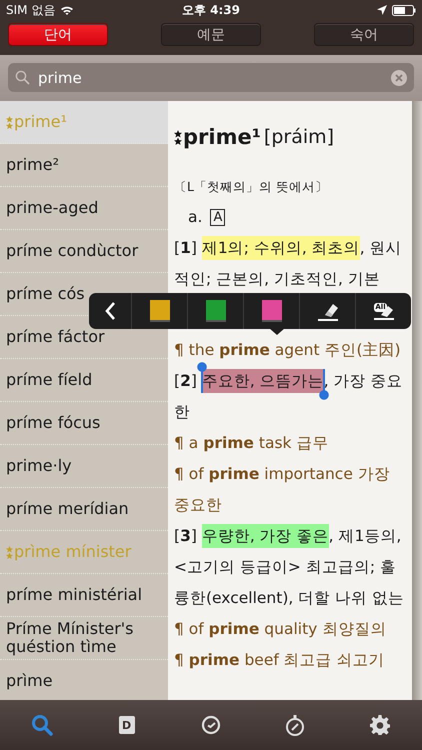  I want to click on book-icon: D, so click(126, 725).